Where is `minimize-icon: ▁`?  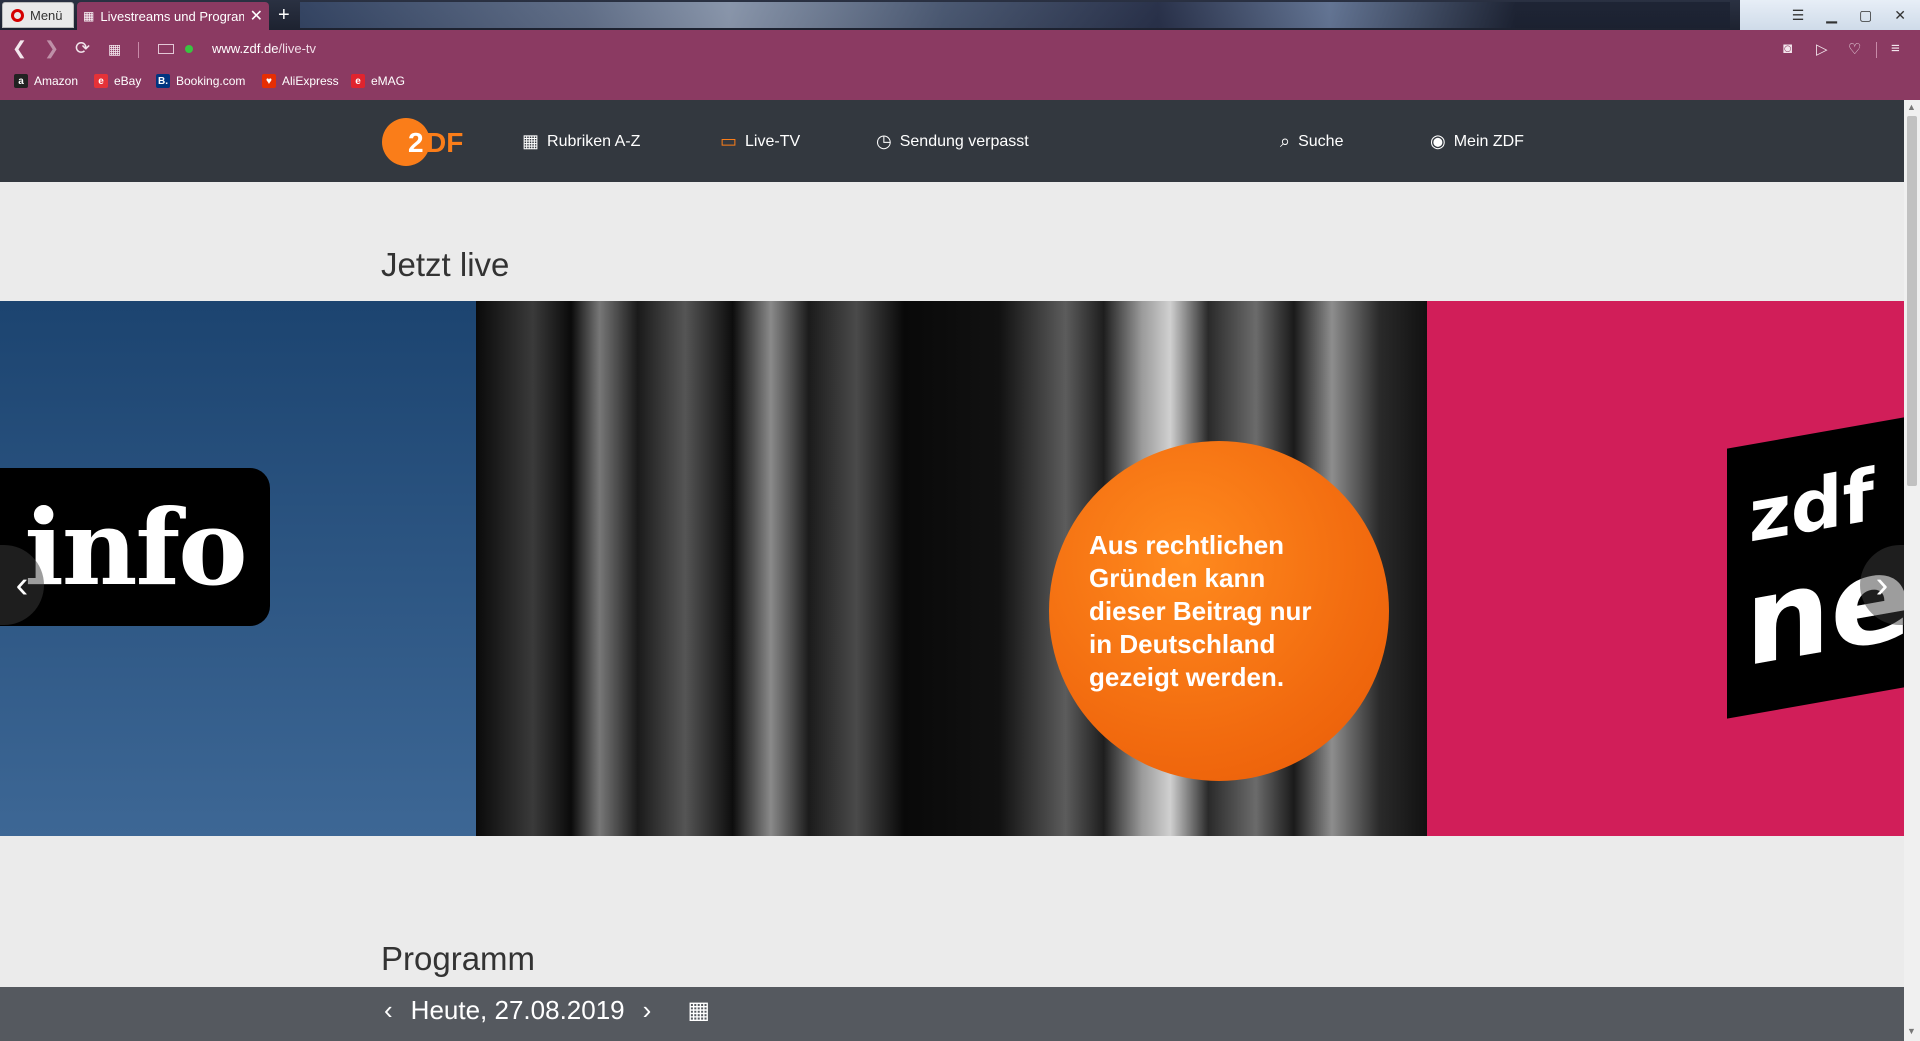
minimize-icon: ▁ is located at coordinates (1831, 15).